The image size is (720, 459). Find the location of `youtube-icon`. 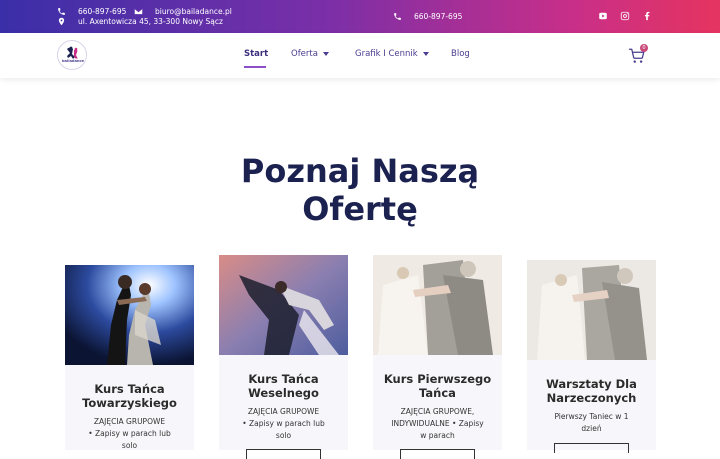

youtube-icon is located at coordinates (603, 16).